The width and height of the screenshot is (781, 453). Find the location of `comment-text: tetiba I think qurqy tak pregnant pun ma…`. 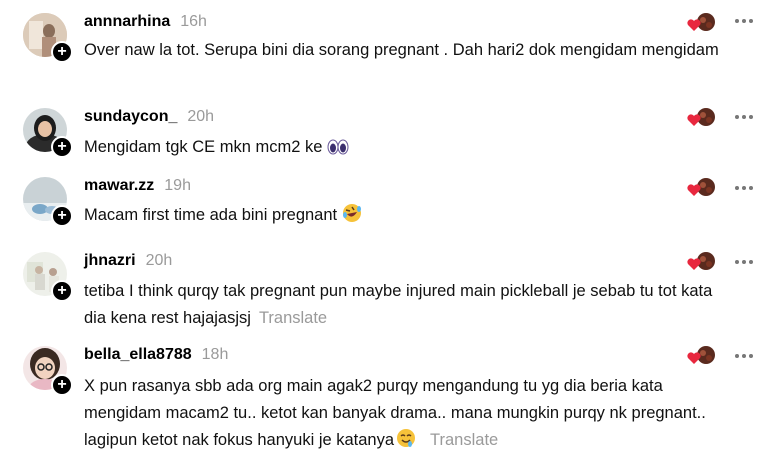

comment-text: tetiba I think qurqy tak pregnant pun ma… is located at coordinates (404, 305).